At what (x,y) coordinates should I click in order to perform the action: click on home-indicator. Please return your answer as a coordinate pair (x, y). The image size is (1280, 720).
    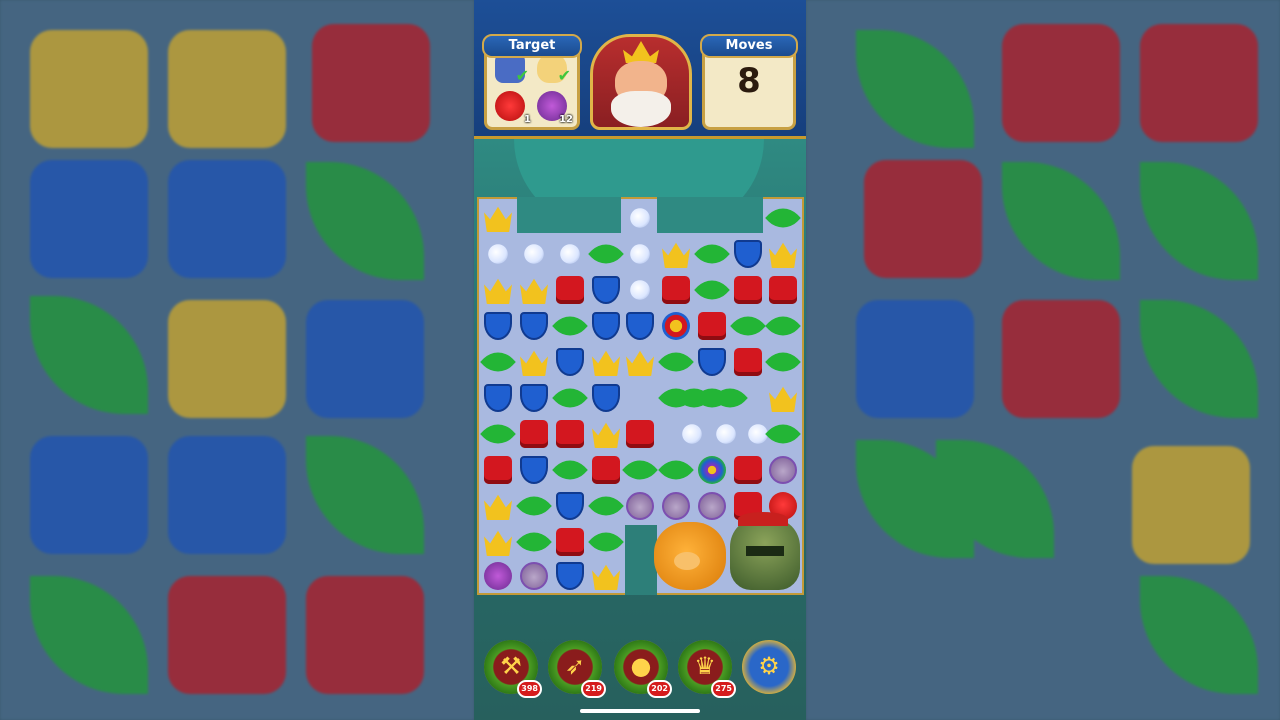
    Looking at the image, I should click on (640, 711).